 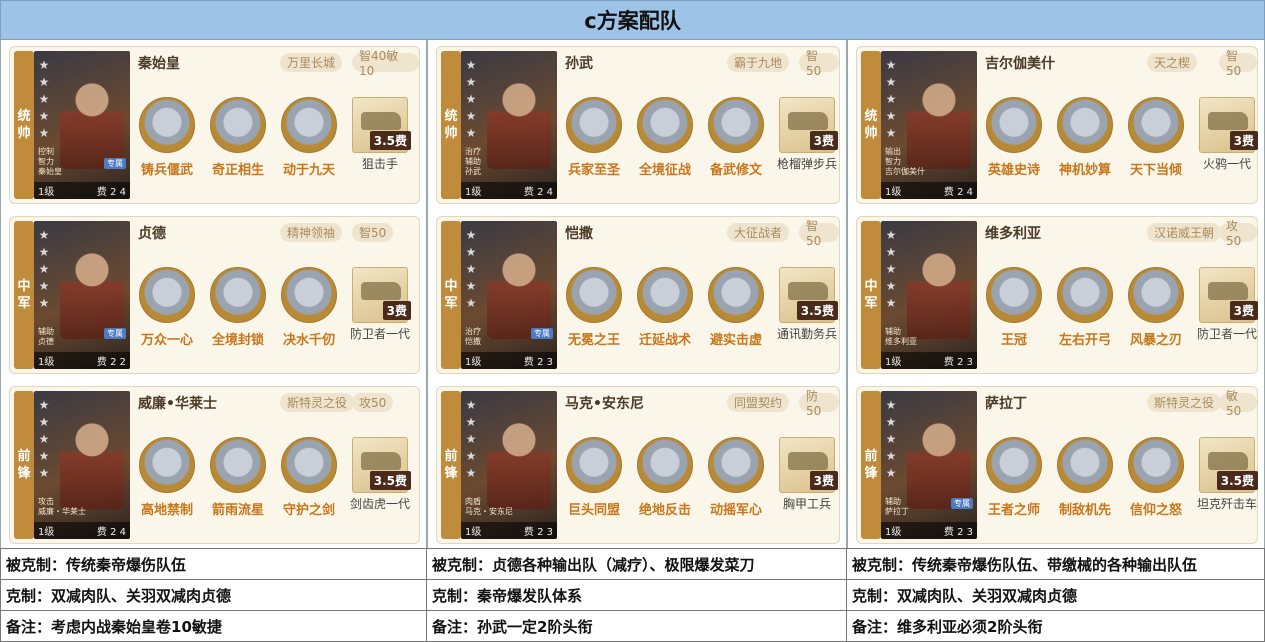 I want to click on portrait-attr: 恺撒, so click(x=473, y=341).